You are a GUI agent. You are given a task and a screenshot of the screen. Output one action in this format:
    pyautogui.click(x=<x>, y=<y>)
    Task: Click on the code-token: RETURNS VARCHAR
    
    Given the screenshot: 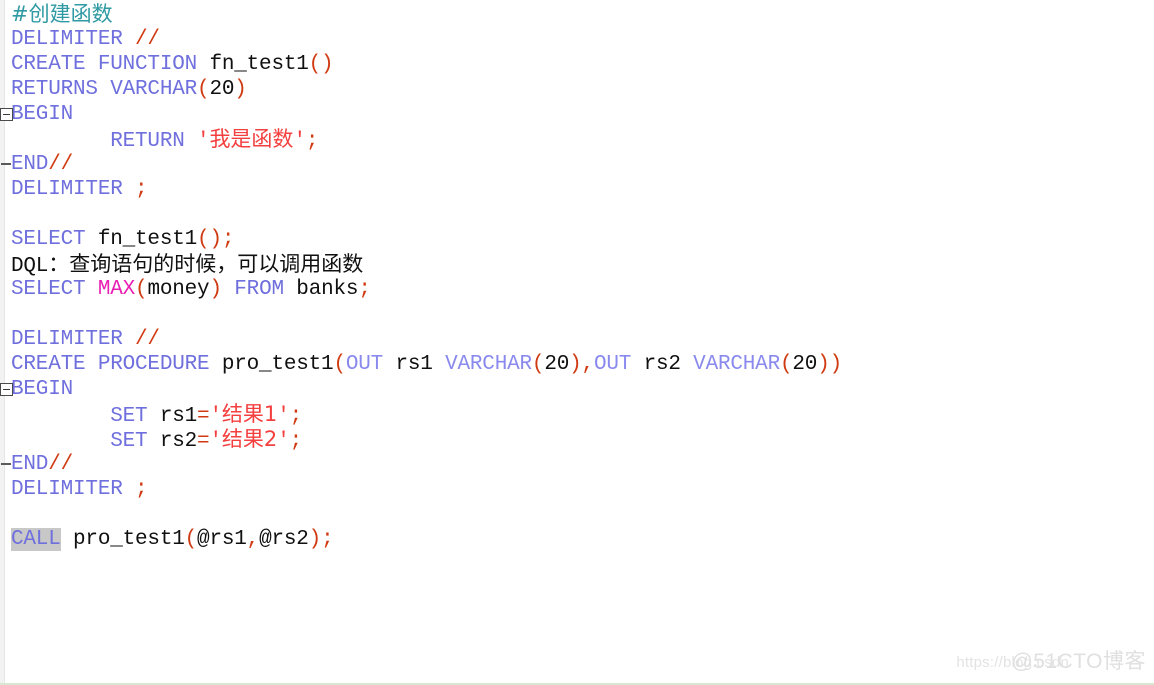 What is the action you would take?
    pyautogui.click(x=104, y=89)
    